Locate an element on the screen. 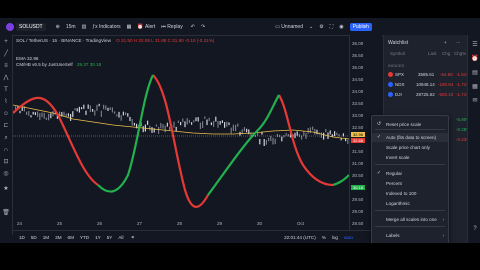  chart-type-icon: ▥ is located at coordinates (84, 27).